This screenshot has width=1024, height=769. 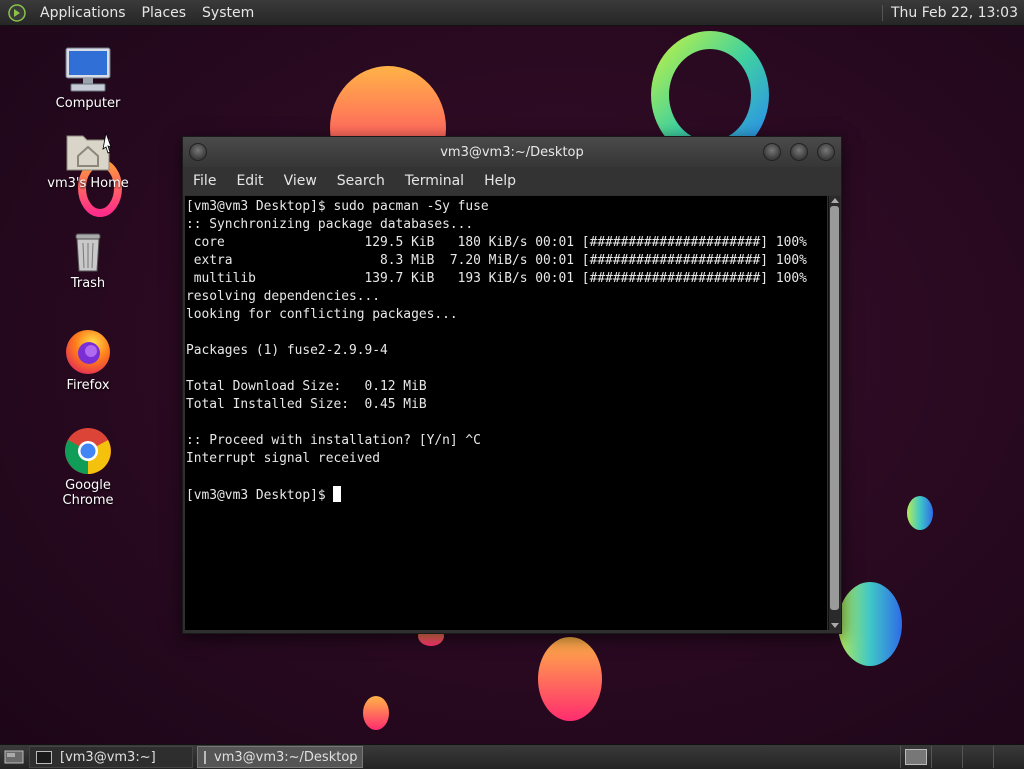 What do you see at coordinates (88, 493) in the screenshot?
I see `desktop-icon-label: Google Chrome` at bounding box center [88, 493].